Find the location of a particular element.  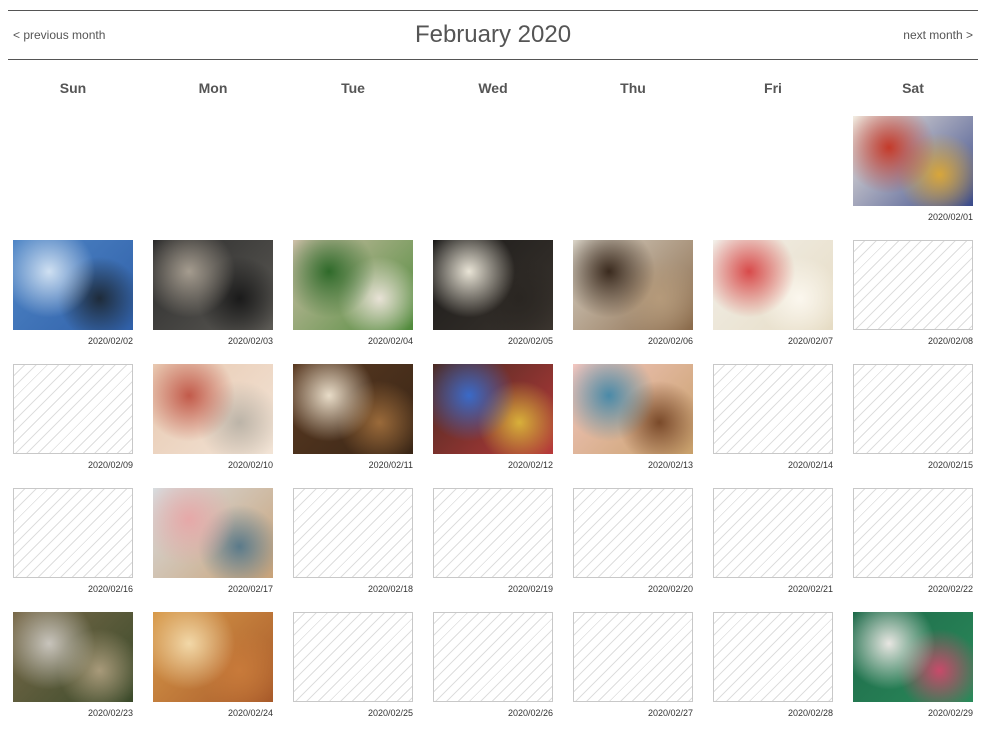

day-cell: 2020/02/15 is located at coordinates (913, 420).